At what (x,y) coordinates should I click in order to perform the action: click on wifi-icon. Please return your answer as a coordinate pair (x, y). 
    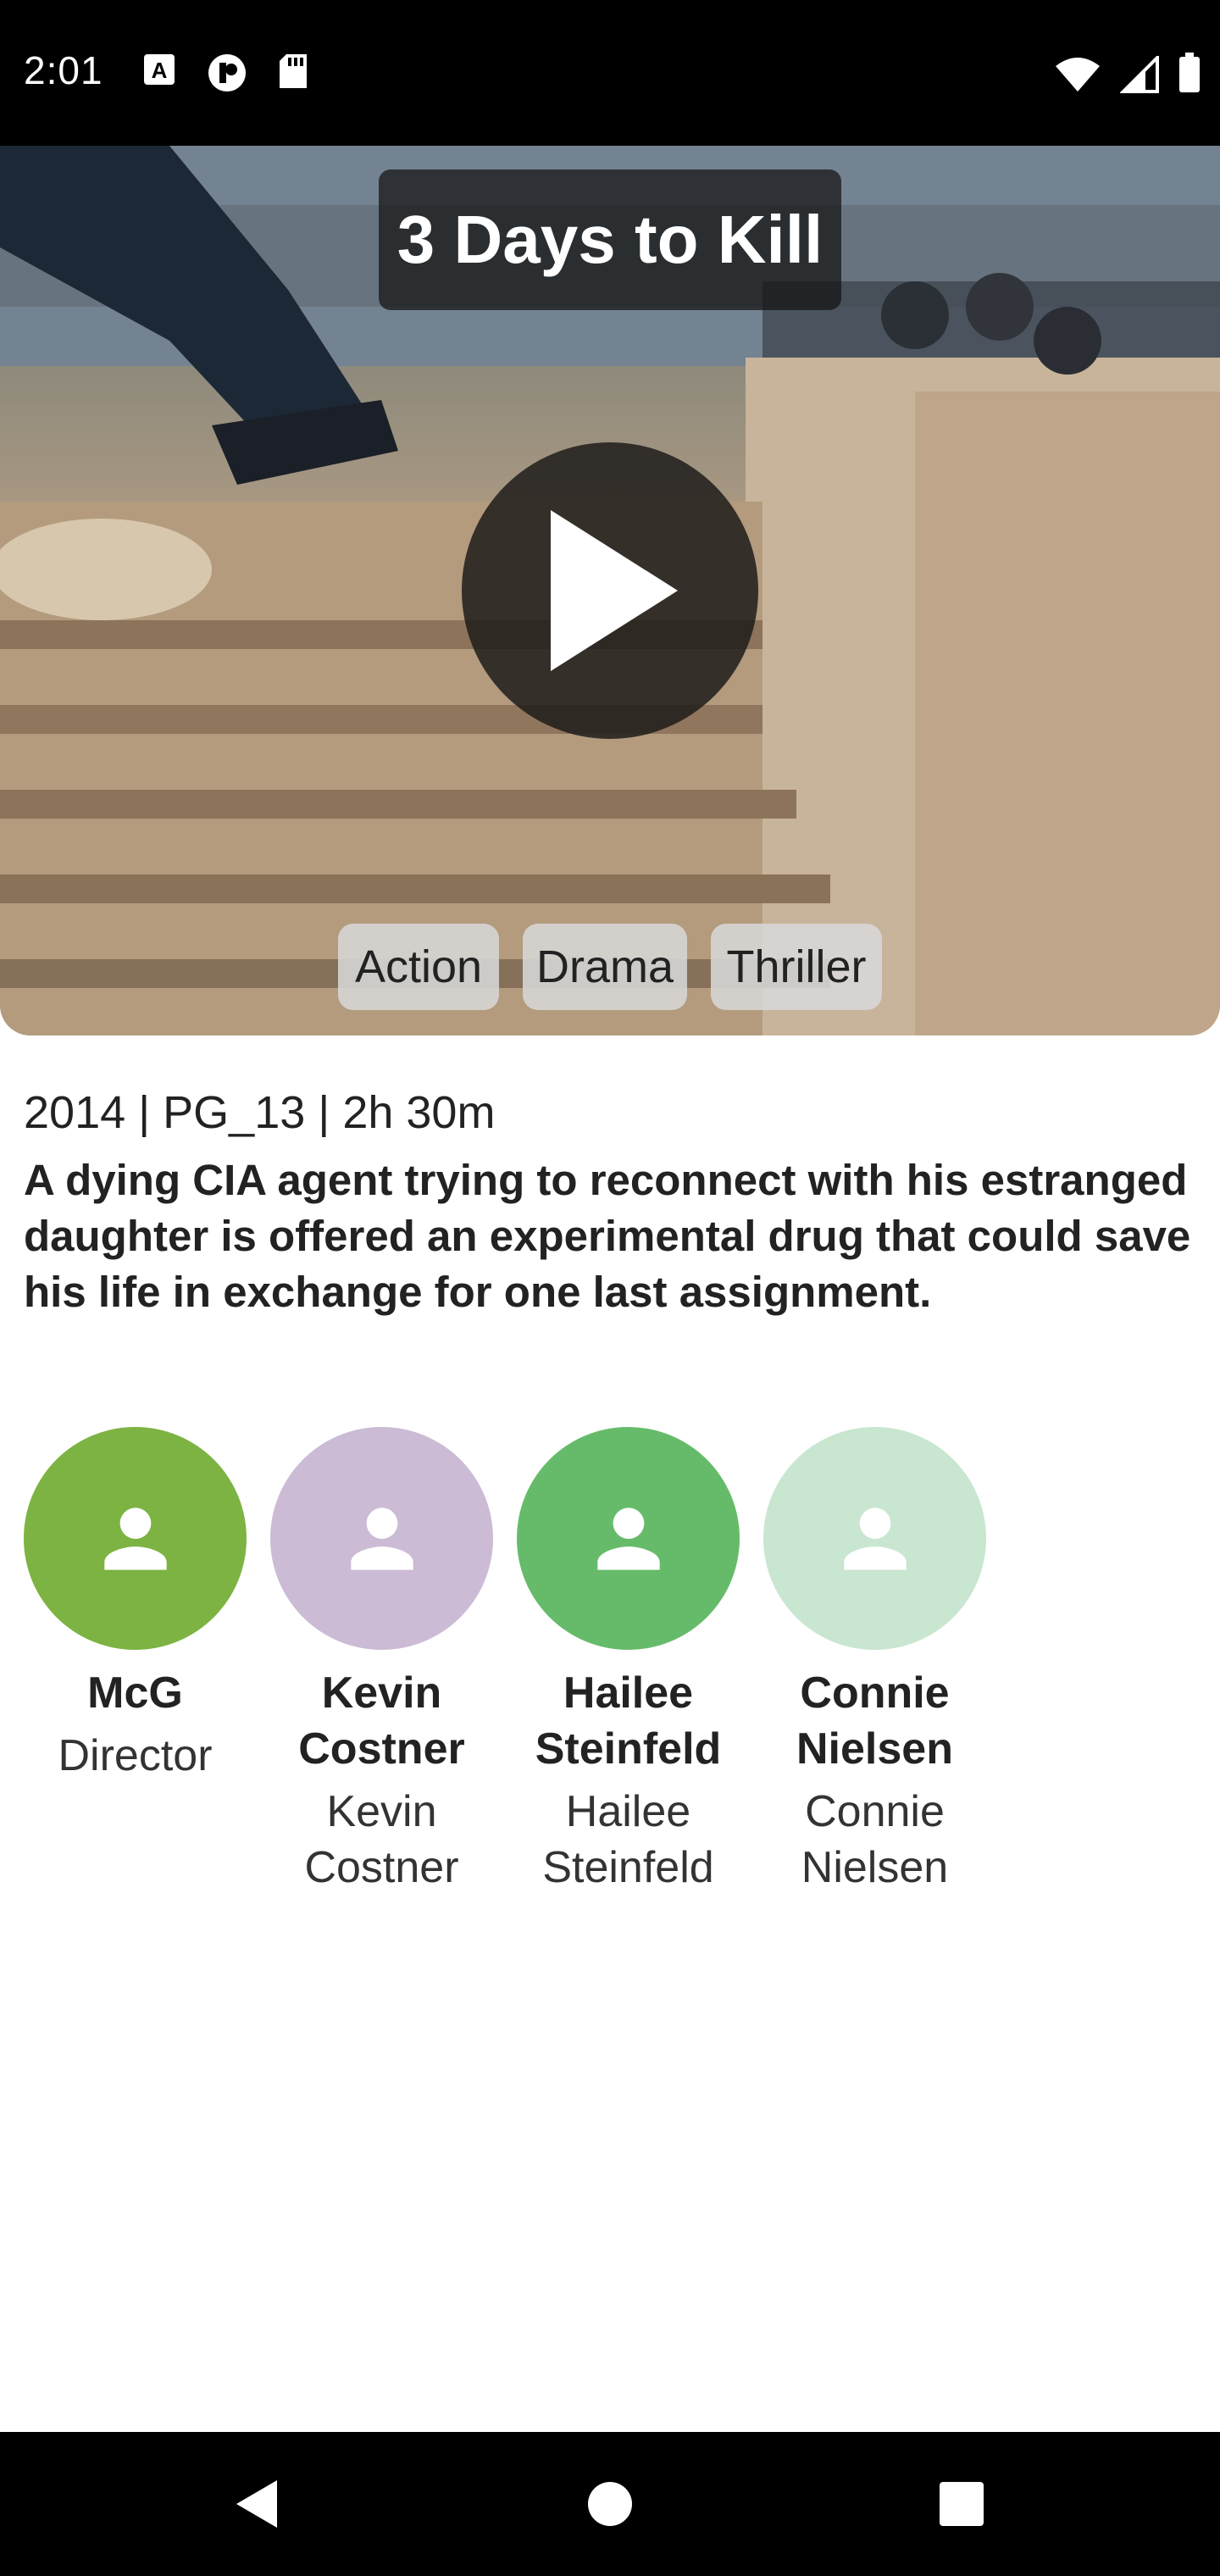
    Looking at the image, I should click on (1078, 75).